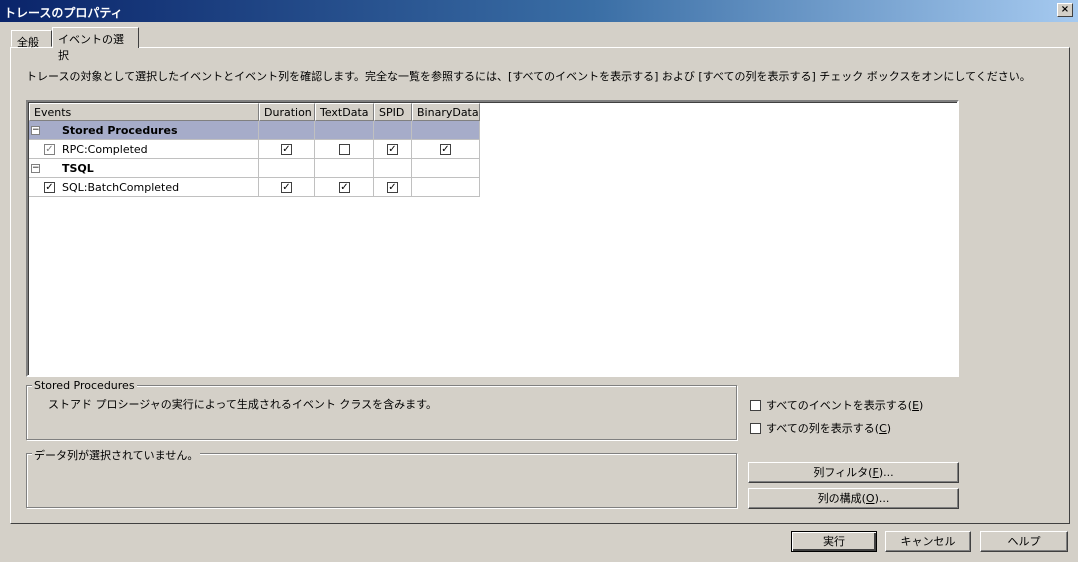  What do you see at coordinates (889, 428) in the screenshot?
I see `show-all-columns-label-post: )` at bounding box center [889, 428].